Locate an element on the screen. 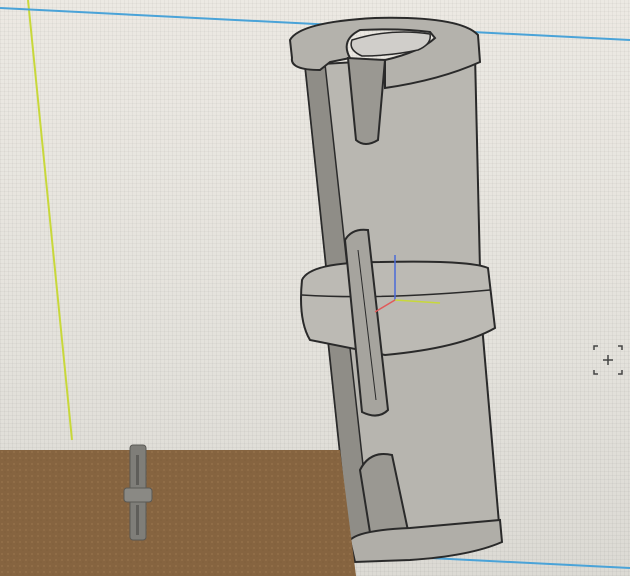 The height and width of the screenshot is (576, 630). crosshair-select-icon is located at coordinates (608, 360).